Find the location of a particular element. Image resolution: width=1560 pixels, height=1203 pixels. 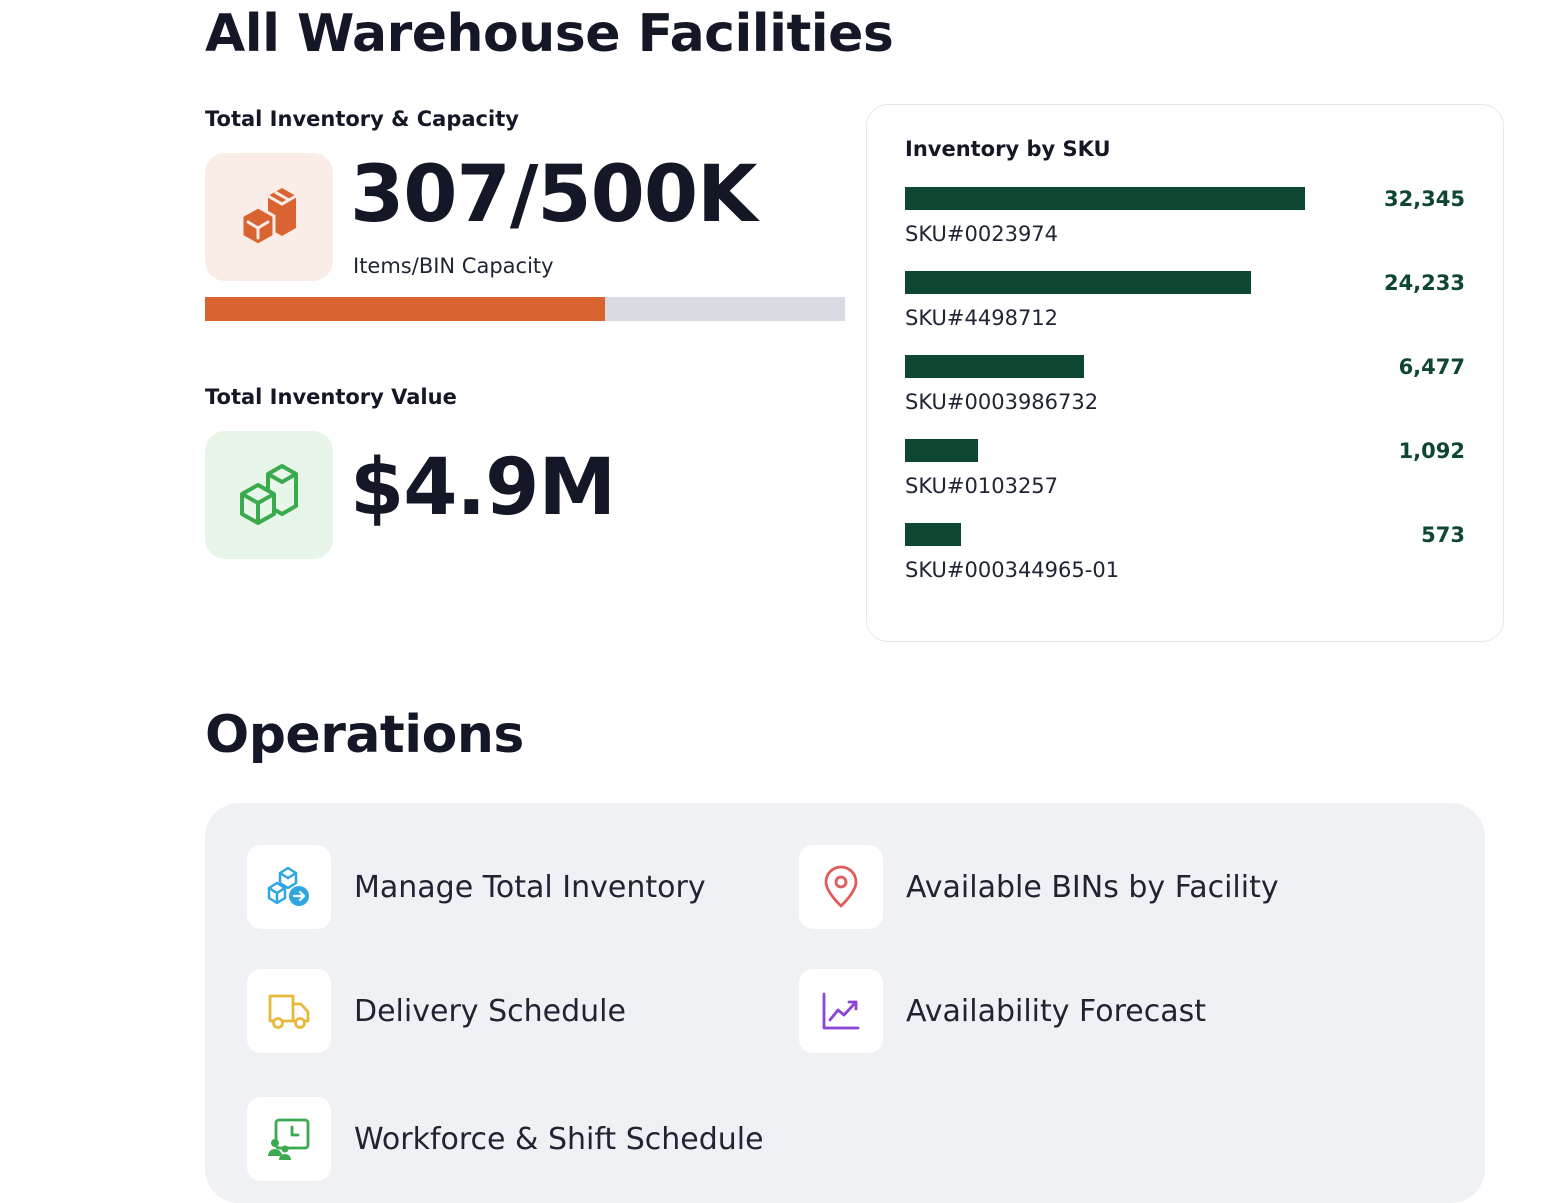

workforce-shift-schedule-link: Workforce & Shift Schedule is located at coordinates (505, 1139).